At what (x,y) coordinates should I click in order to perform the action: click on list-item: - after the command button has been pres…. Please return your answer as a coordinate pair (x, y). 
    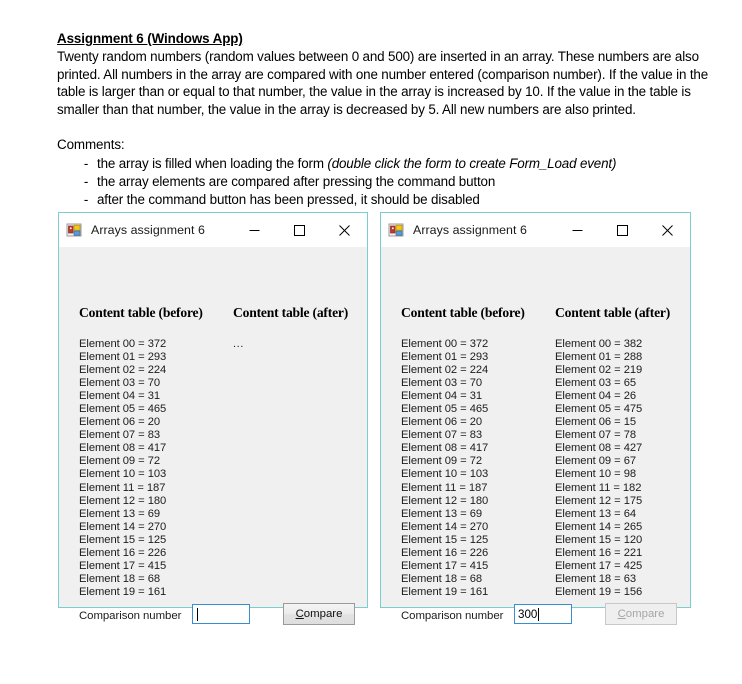
    Looking at the image, I should click on (388, 200).